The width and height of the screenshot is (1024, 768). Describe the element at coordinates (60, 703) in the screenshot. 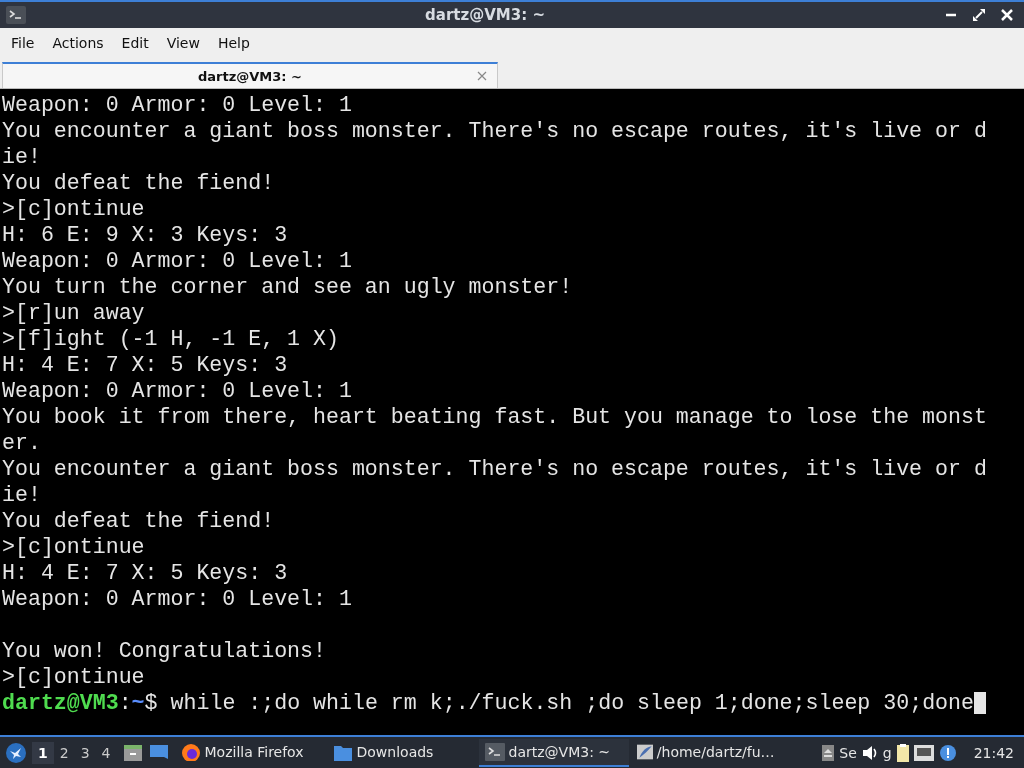

I see `prompt-user-host: dartz@VM3` at that location.